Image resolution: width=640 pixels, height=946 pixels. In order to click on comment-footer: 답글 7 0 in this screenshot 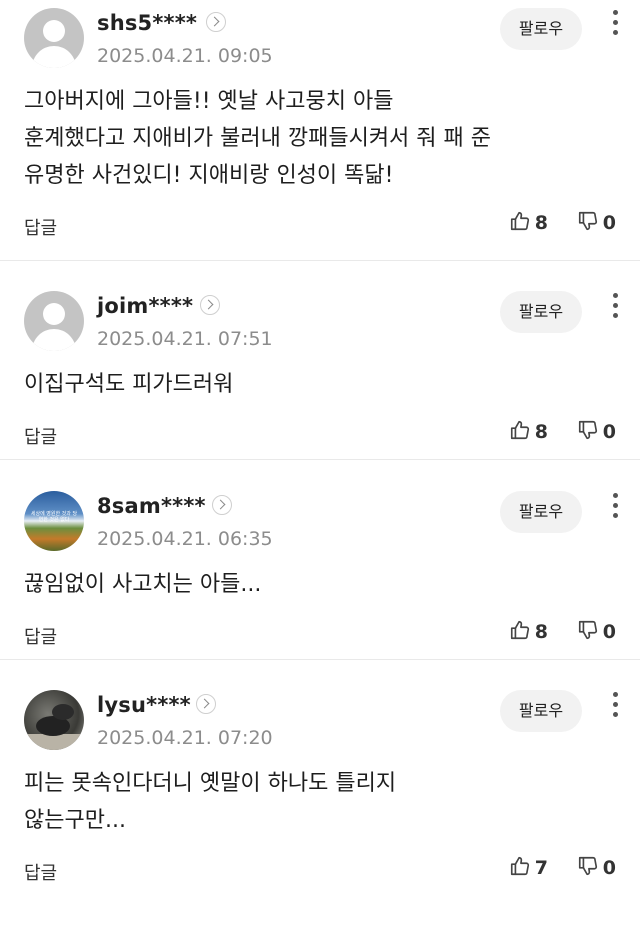, I will do `click(320, 867)`.